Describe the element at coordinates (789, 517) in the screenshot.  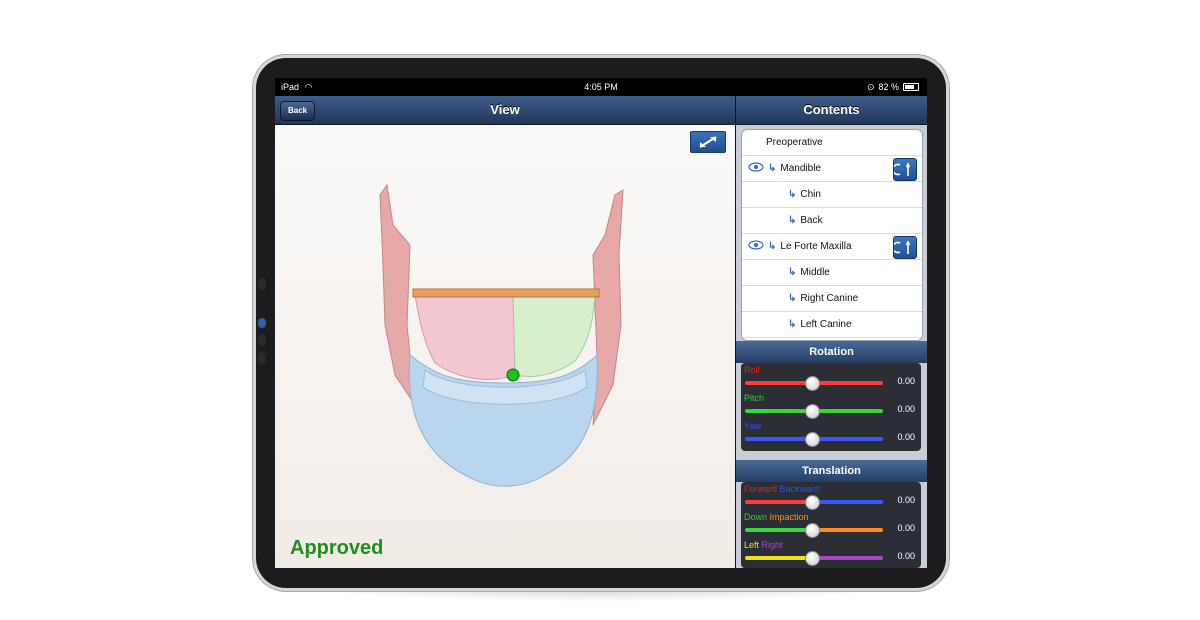
I see `slider-label-secondary: Impaction` at that location.